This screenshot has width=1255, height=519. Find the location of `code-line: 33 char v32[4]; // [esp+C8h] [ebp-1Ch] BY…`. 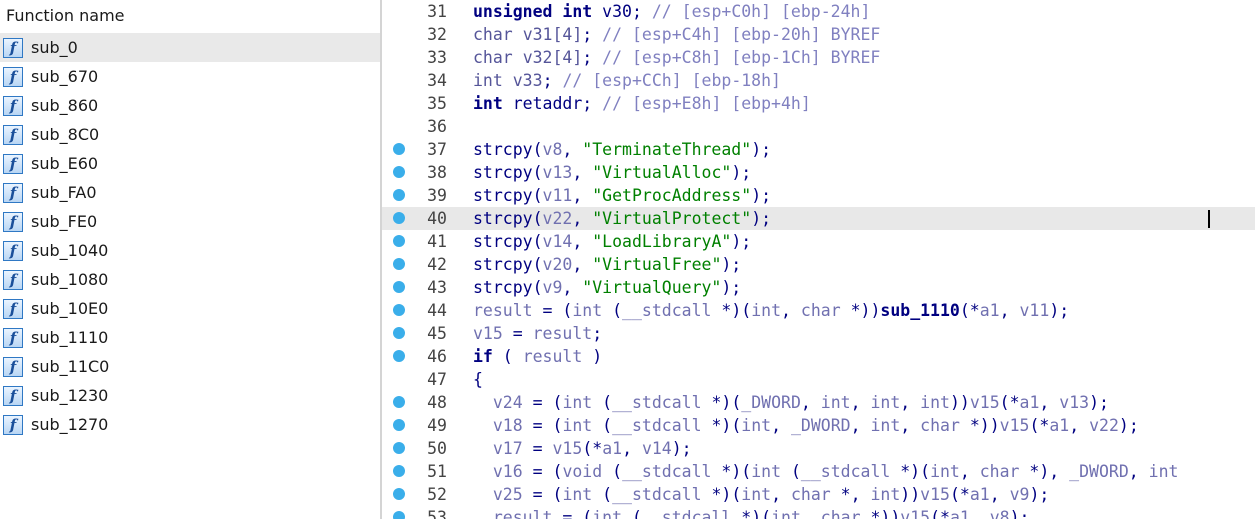

code-line: 33 char v32[4]; // [esp+C8h] [ebp-1Ch] BY… is located at coordinates (818, 57).